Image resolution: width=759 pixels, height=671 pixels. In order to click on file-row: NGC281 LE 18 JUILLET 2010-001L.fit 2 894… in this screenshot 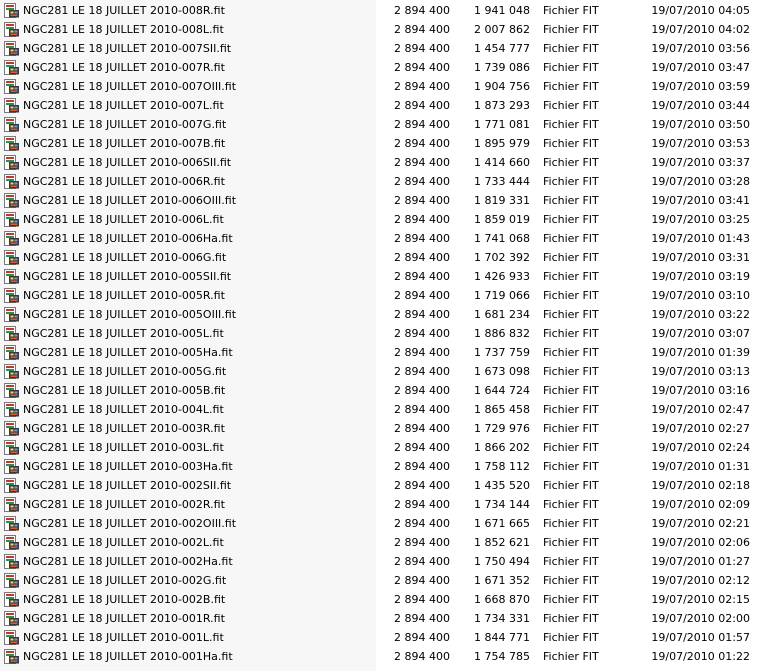, I will do `click(379, 637)`.